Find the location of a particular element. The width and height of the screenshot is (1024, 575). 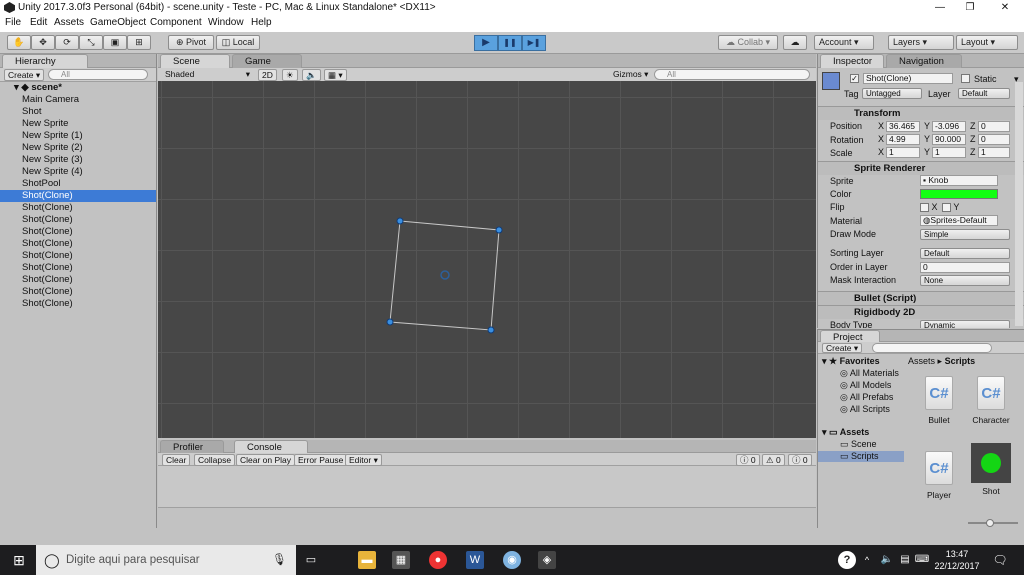

favorites-item: ◎ All Prefabs is located at coordinates (866, 397).